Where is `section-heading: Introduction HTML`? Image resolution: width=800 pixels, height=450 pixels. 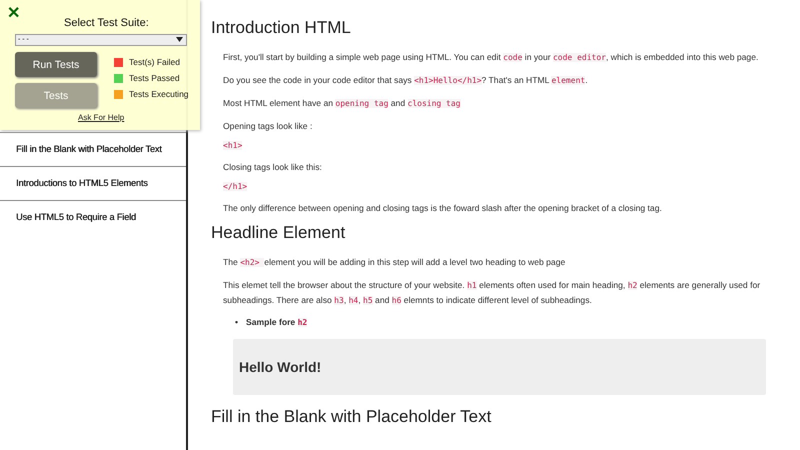 section-heading: Introduction HTML is located at coordinates (281, 28).